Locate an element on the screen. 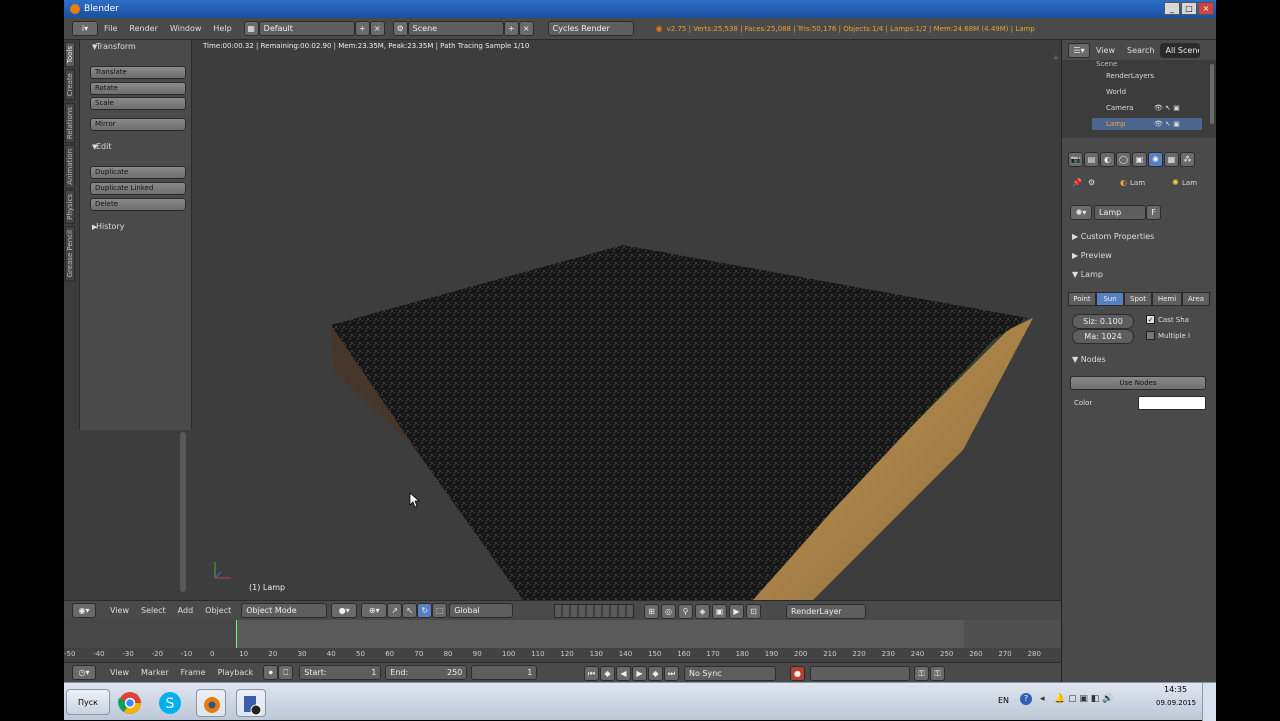 The height and width of the screenshot is (721, 1280). timeline-menu-frame: Frame is located at coordinates (193, 672).